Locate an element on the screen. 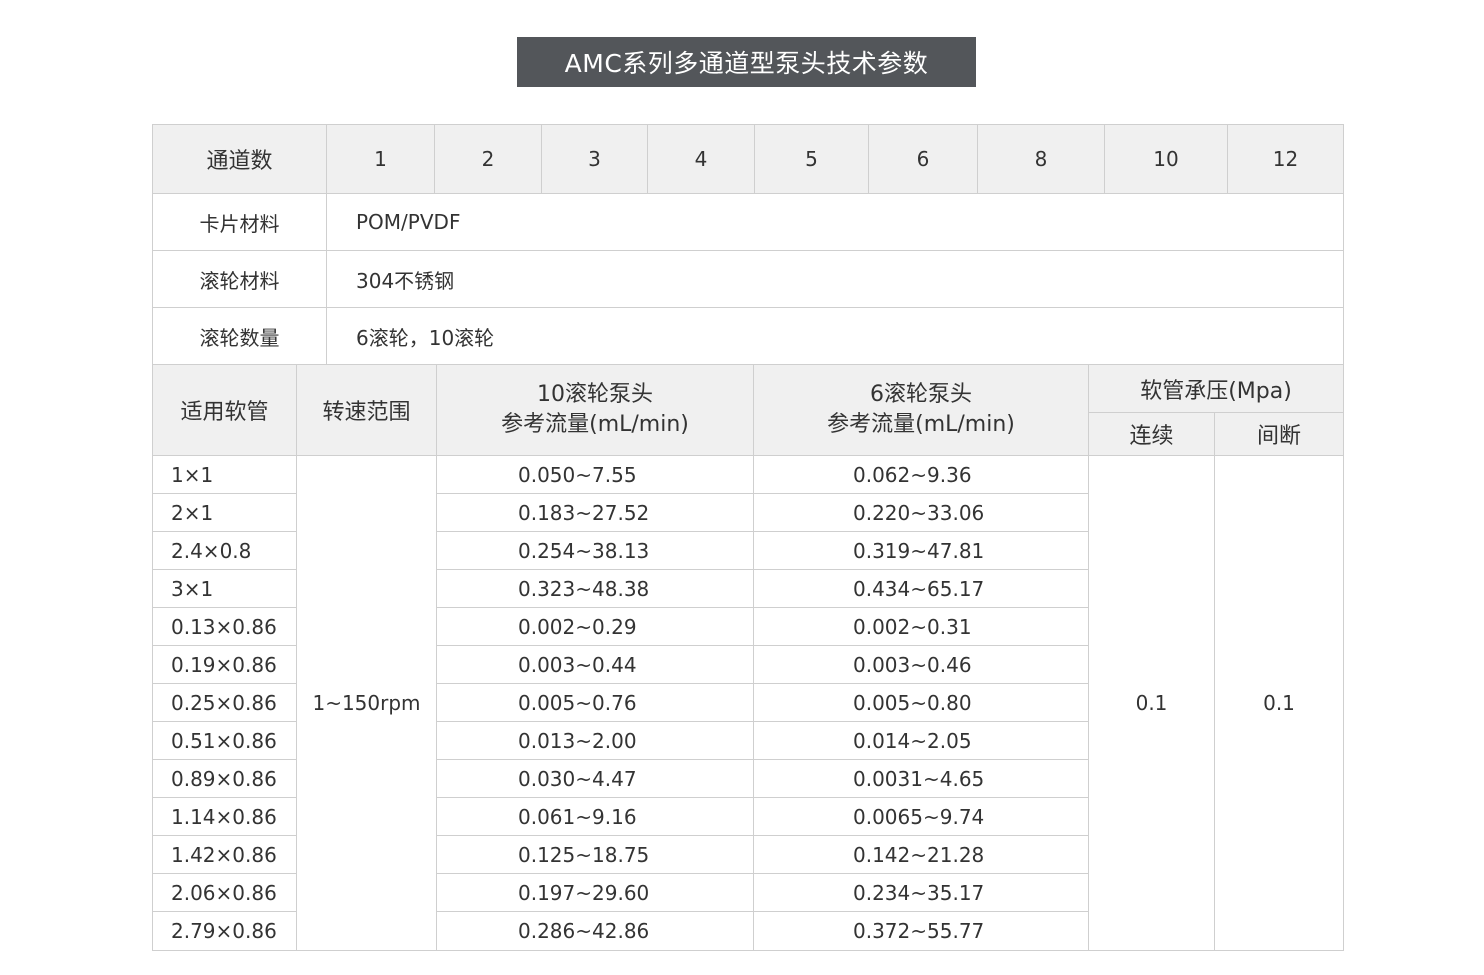 The height and width of the screenshot is (975, 1484). flow10-value: 0.061~9.16 is located at coordinates (595, 817).